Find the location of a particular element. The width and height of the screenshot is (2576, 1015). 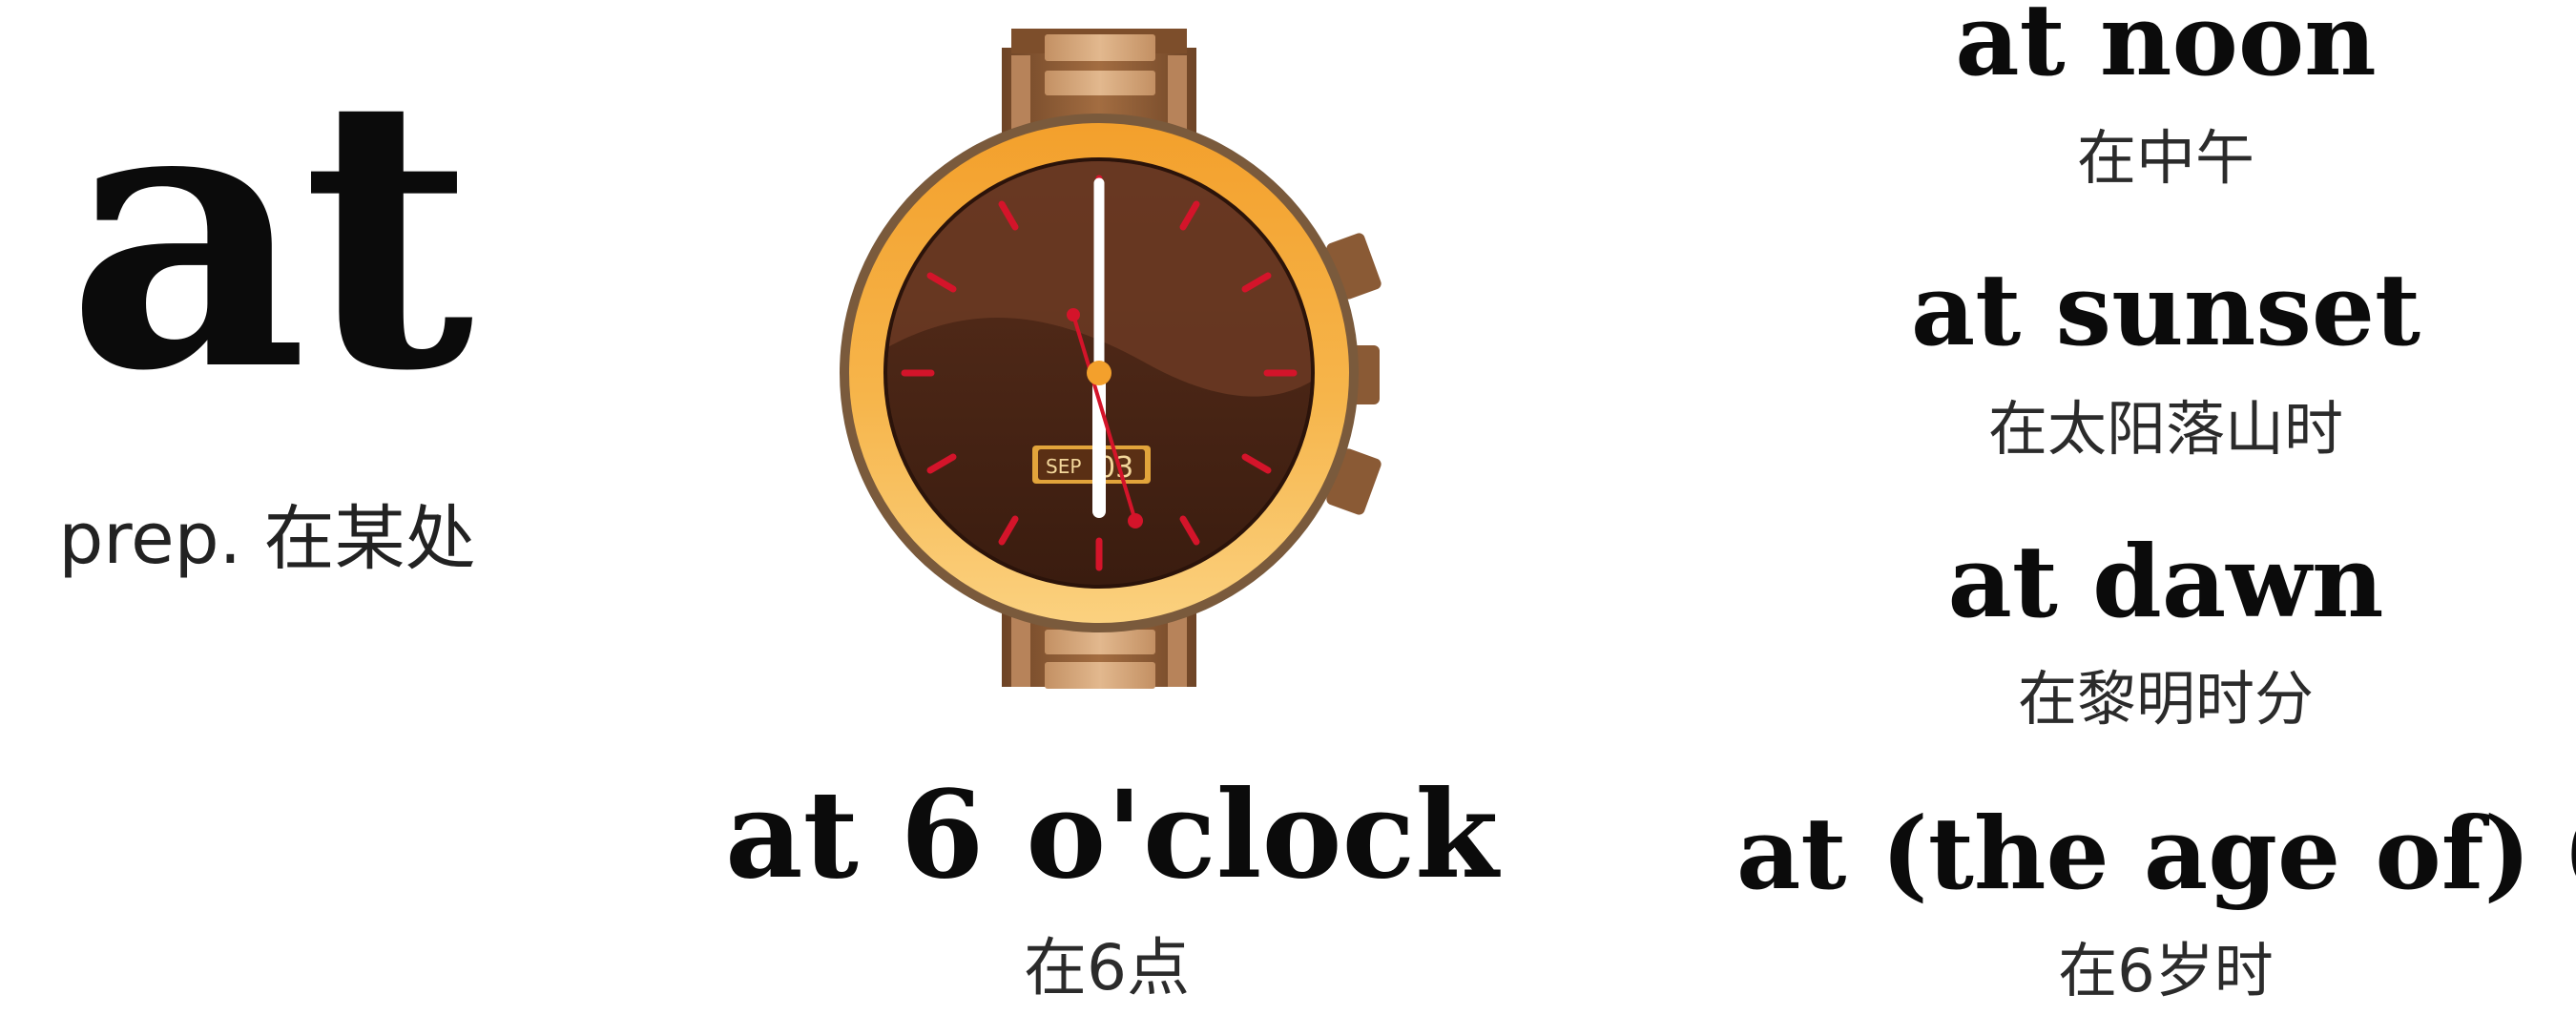

example-phrase: at noon is located at coordinates (2166, 49).